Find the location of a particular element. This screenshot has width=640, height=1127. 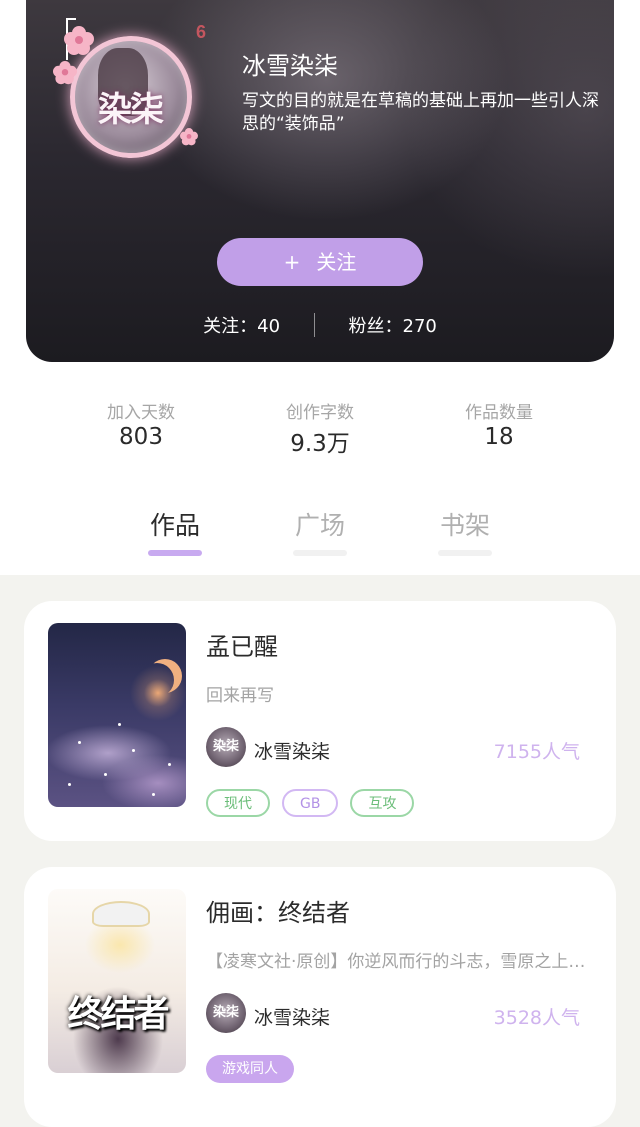

tab-label: 广场 is located at coordinates (319, 525).